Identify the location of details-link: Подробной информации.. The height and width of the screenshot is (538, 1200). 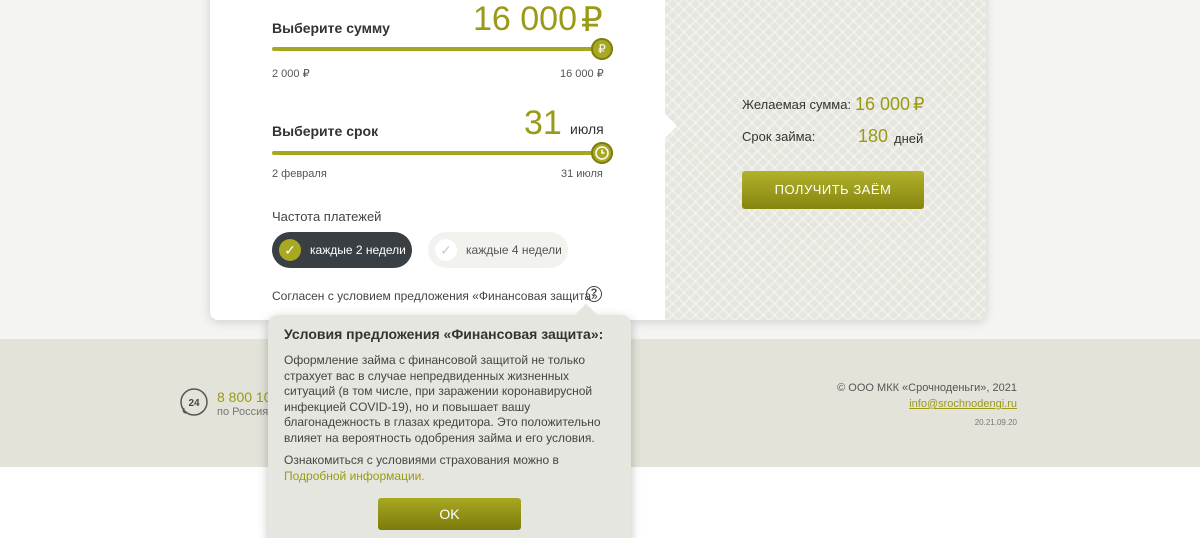
(354, 476).